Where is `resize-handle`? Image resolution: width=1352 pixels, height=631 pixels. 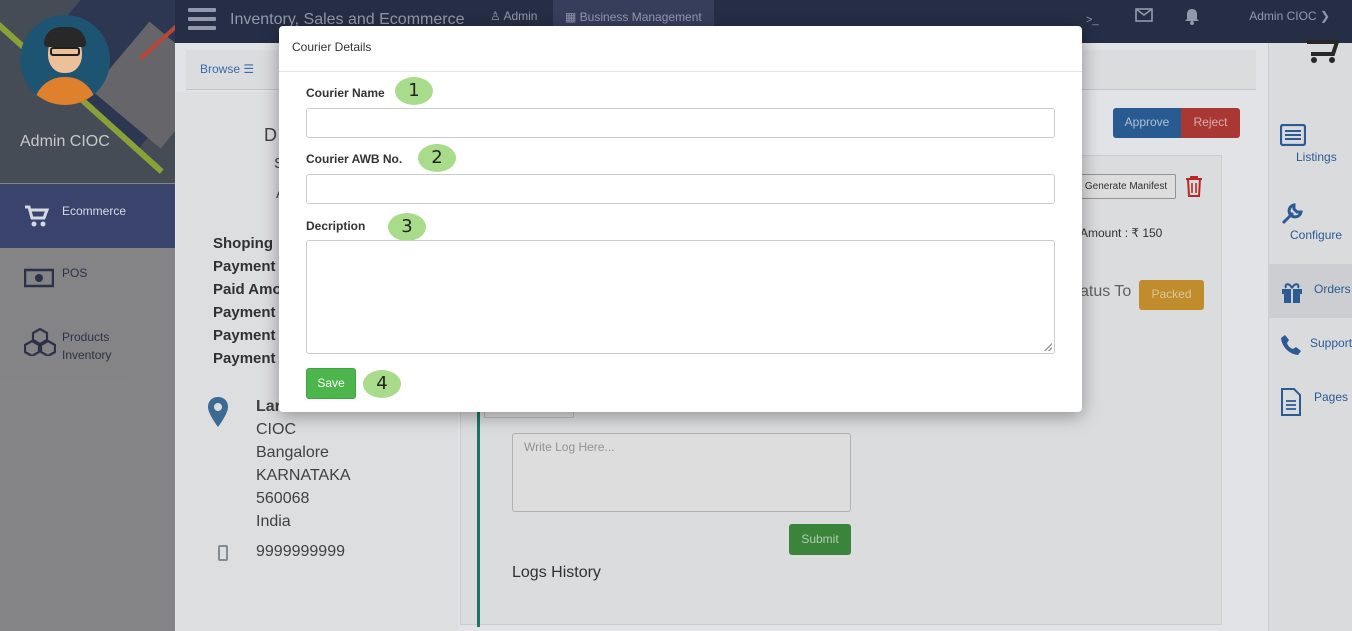
resize-handle is located at coordinates (1048, 347).